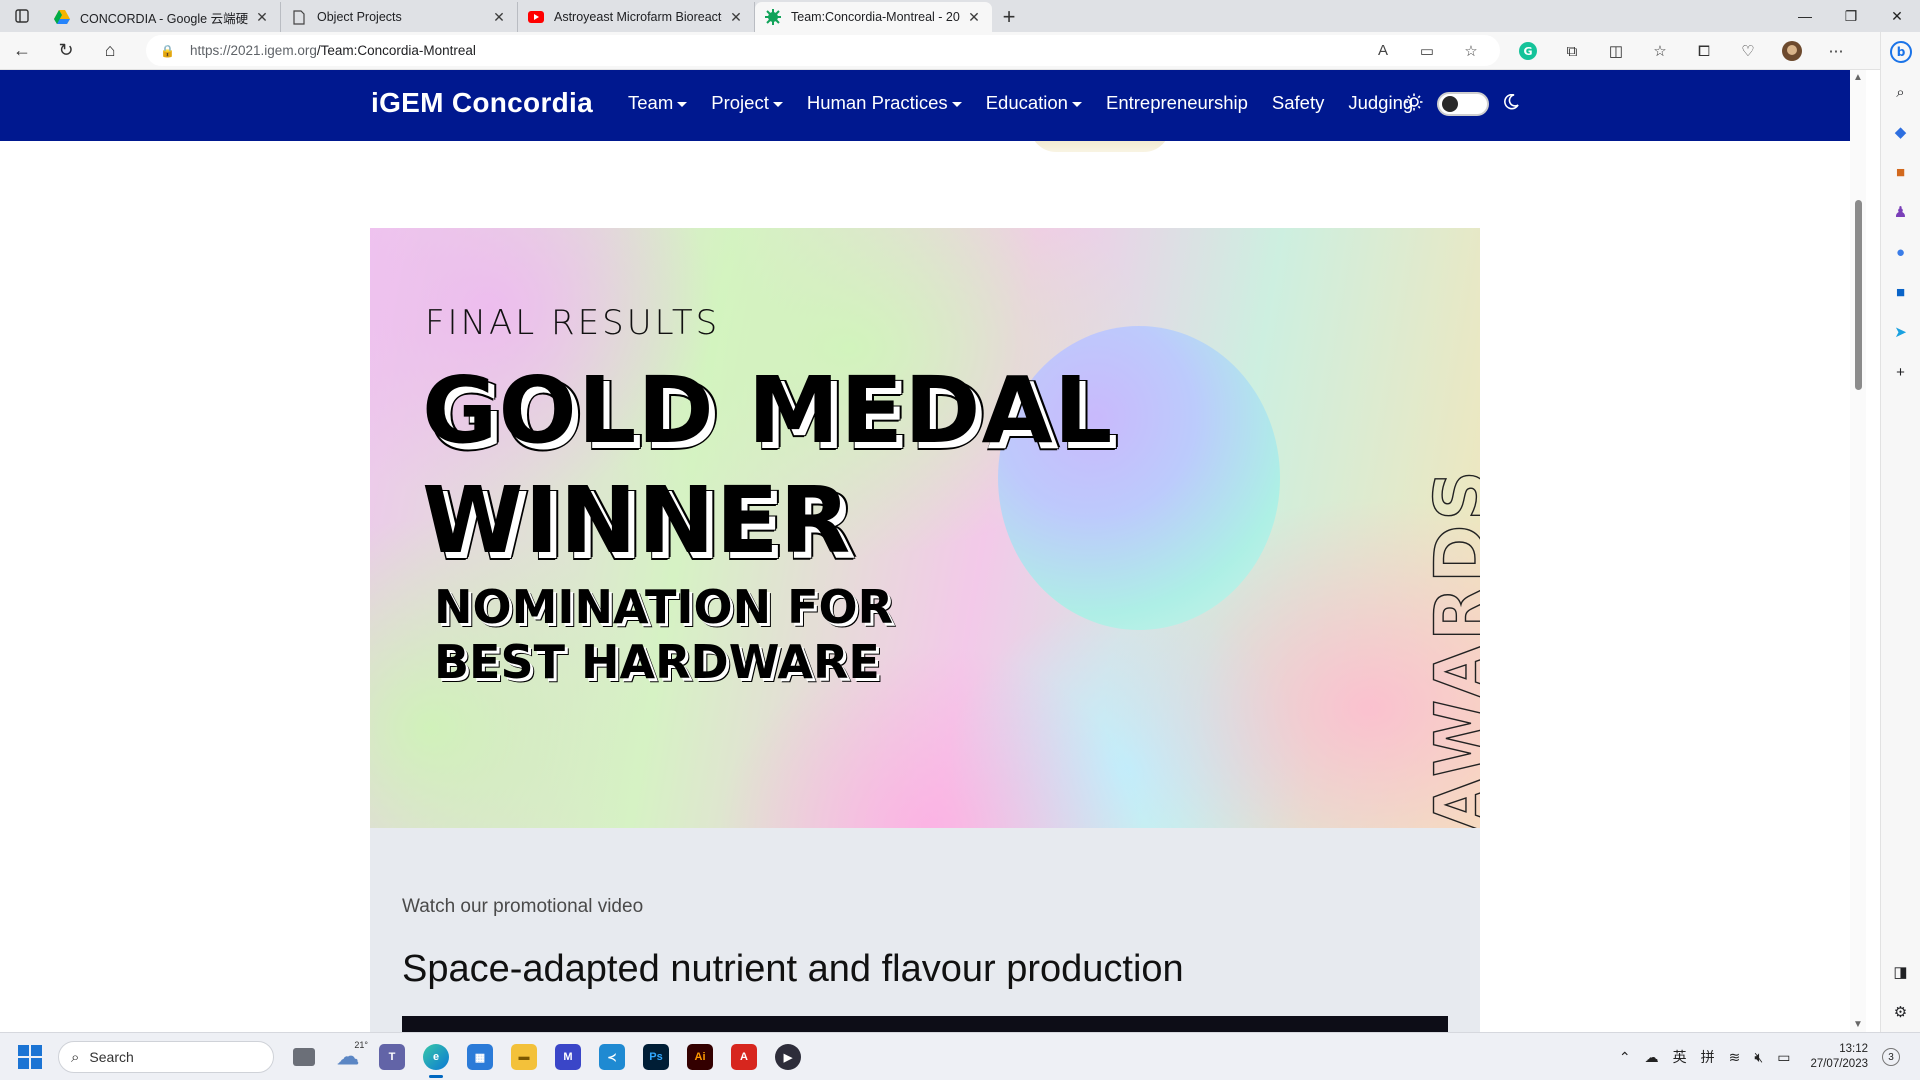  I want to click on battery-icon: ▭, so click(1783, 1057).